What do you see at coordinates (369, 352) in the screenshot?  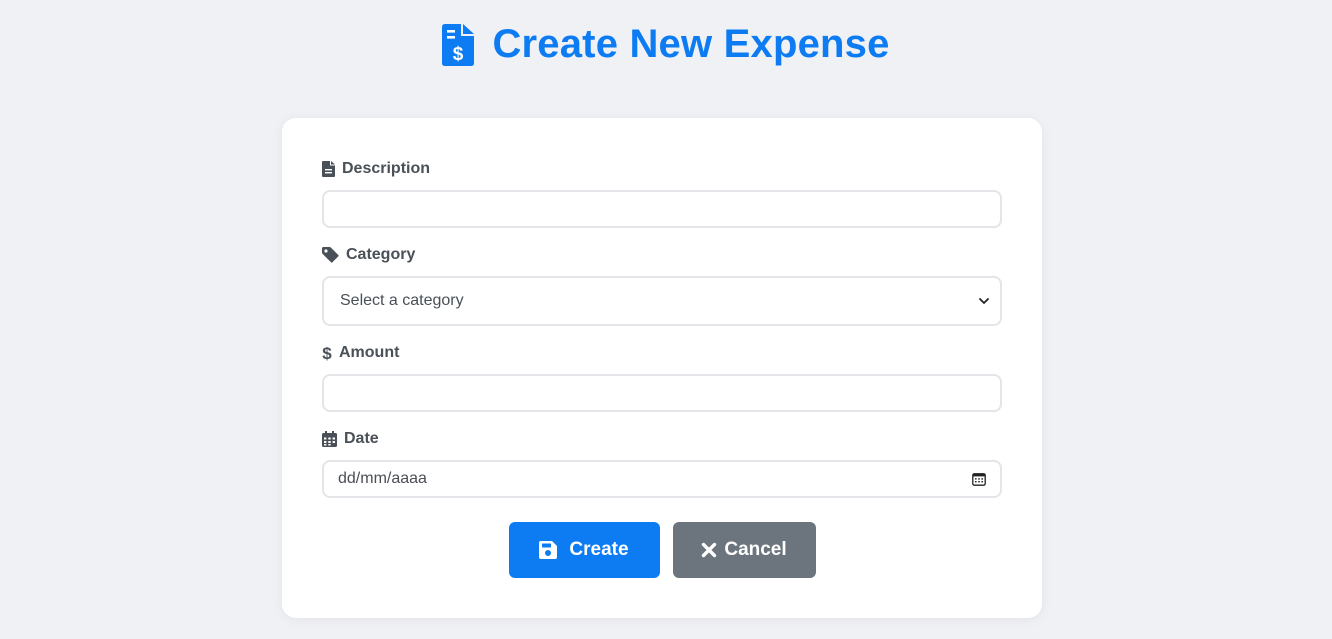 I see `amount-label-text: Amount` at bounding box center [369, 352].